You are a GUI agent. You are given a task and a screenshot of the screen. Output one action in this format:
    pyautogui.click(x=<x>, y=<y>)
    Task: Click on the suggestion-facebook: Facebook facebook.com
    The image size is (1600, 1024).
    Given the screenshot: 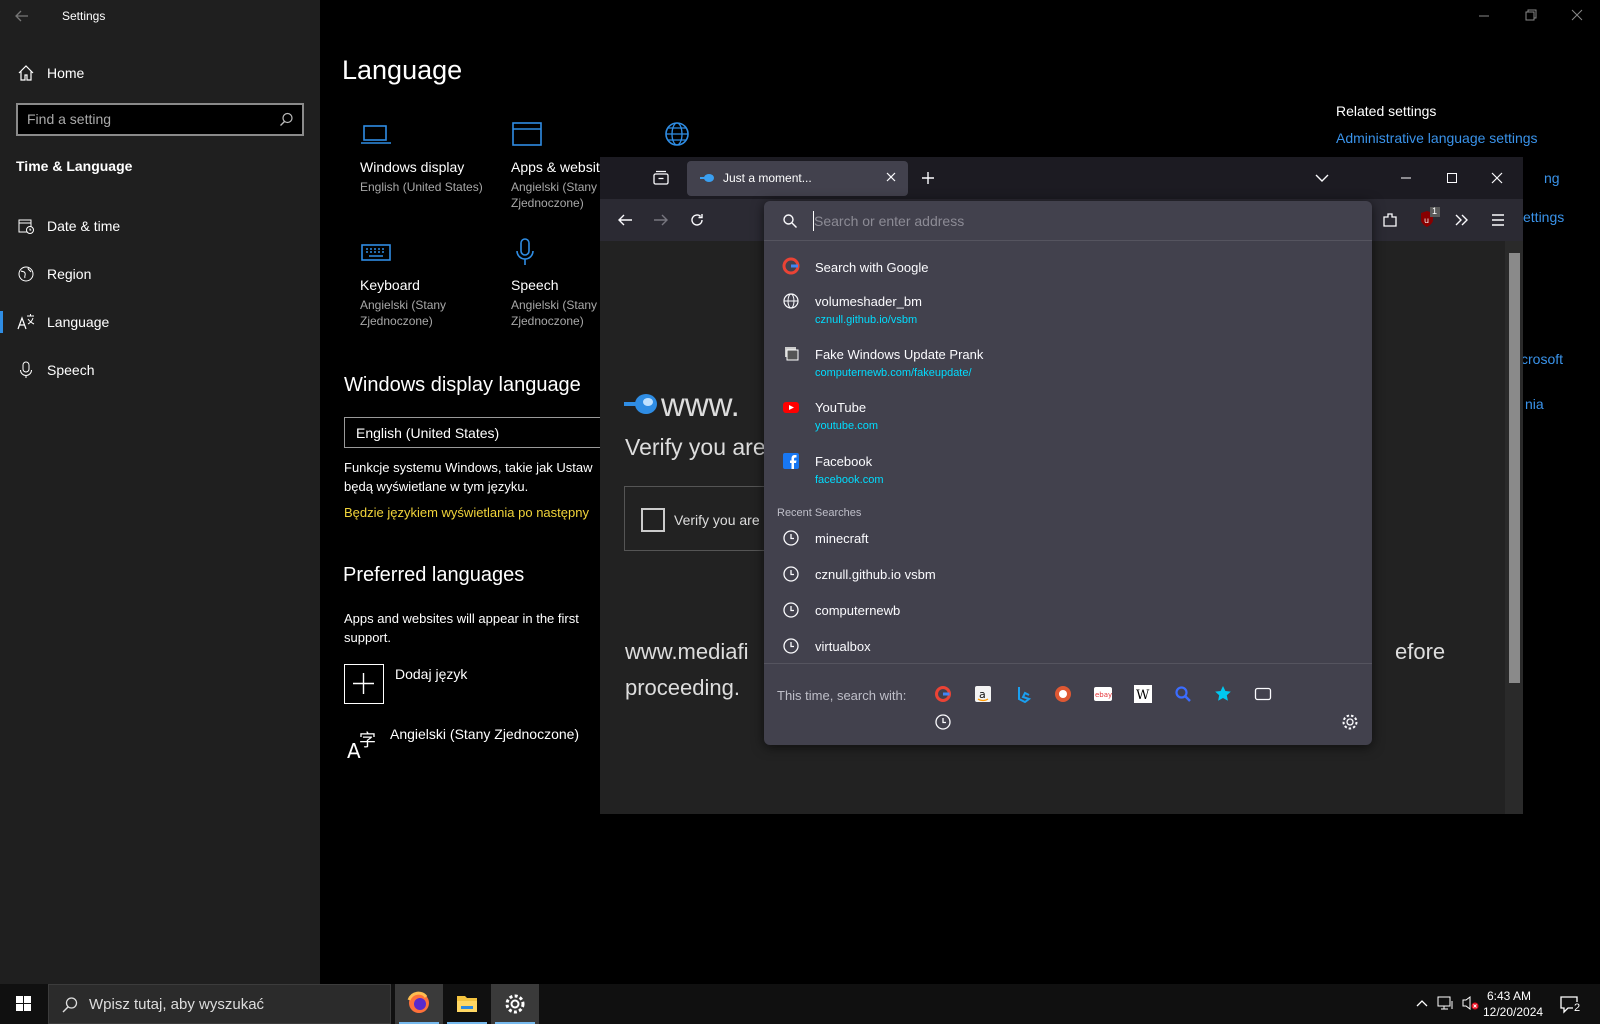 What is the action you would take?
    pyautogui.click(x=1068, y=471)
    